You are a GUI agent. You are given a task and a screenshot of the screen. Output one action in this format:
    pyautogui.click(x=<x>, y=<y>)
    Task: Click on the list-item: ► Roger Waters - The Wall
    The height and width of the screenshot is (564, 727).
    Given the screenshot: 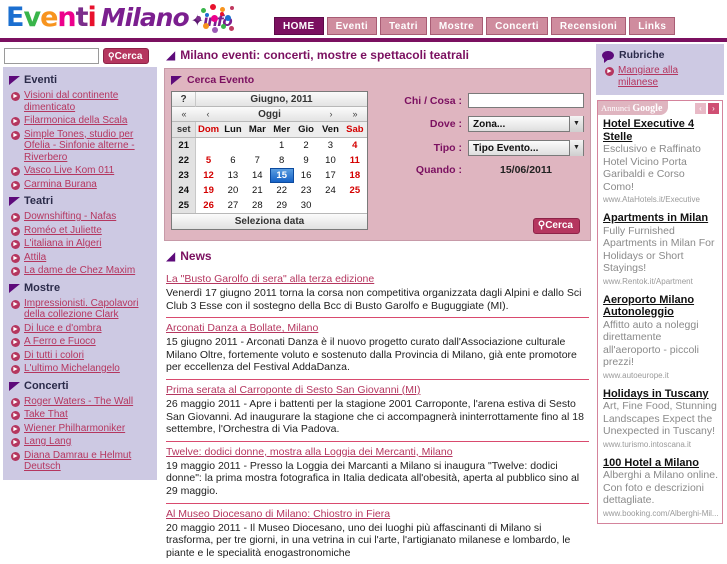 What is the action you would take?
    pyautogui.click(x=80, y=402)
    